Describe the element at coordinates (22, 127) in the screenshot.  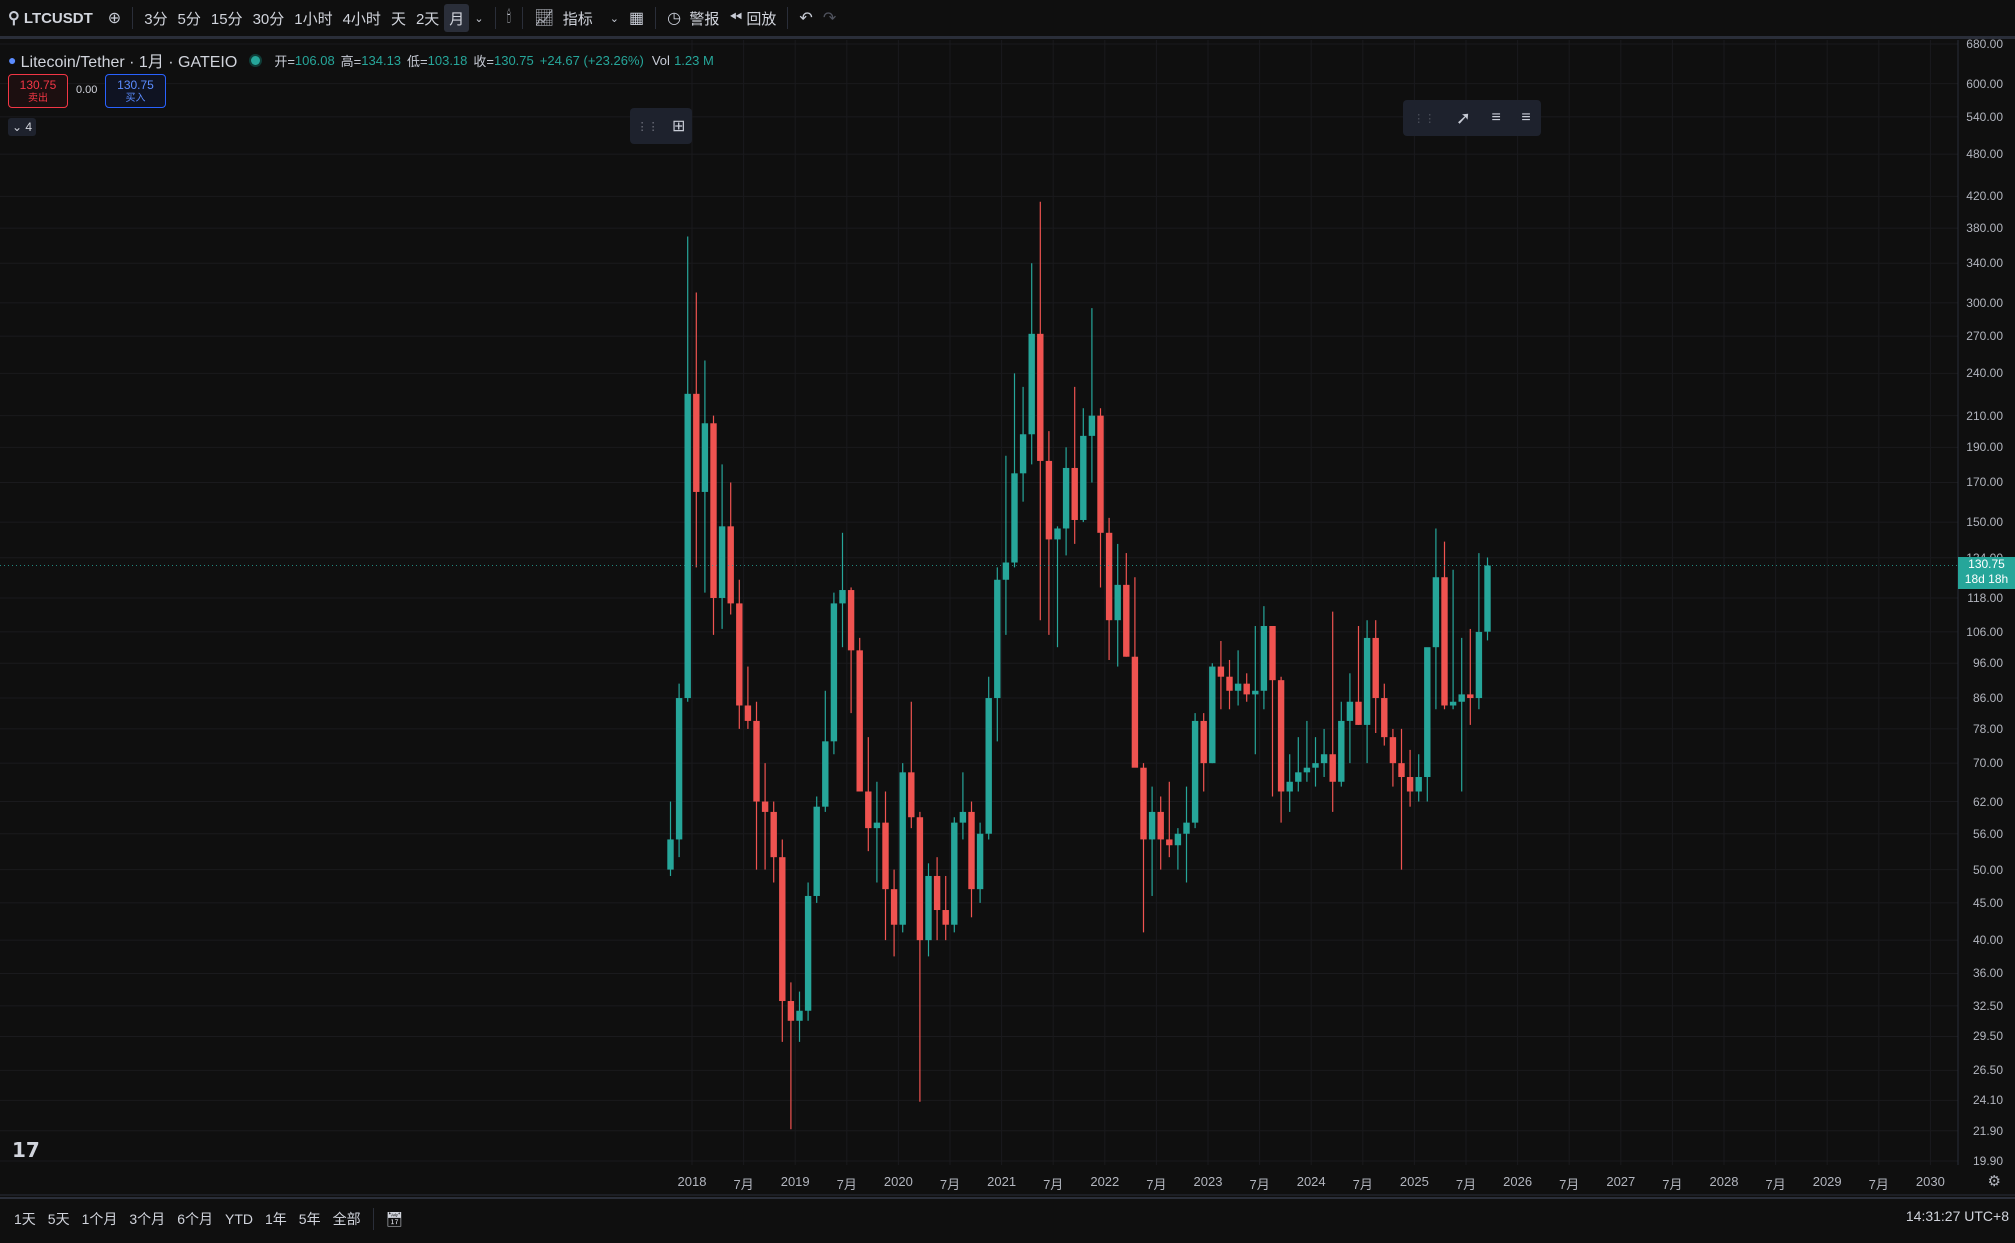
I see `legend-collapse-button: ⌄ 4` at that location.